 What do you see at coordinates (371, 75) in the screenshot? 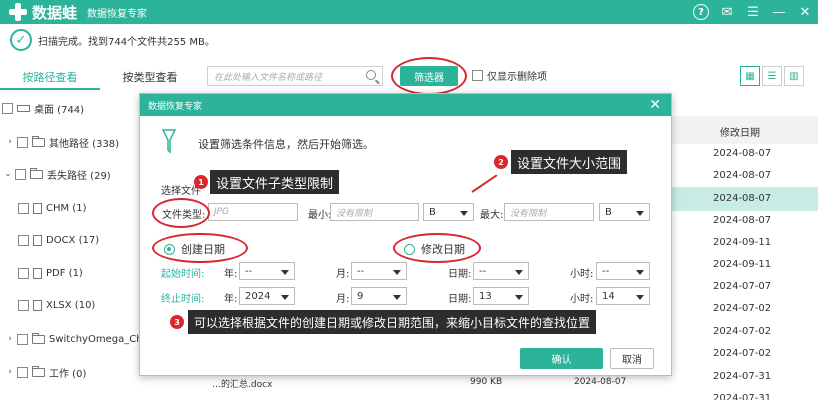
I see `search-icon` at bounding box center [371, 75].